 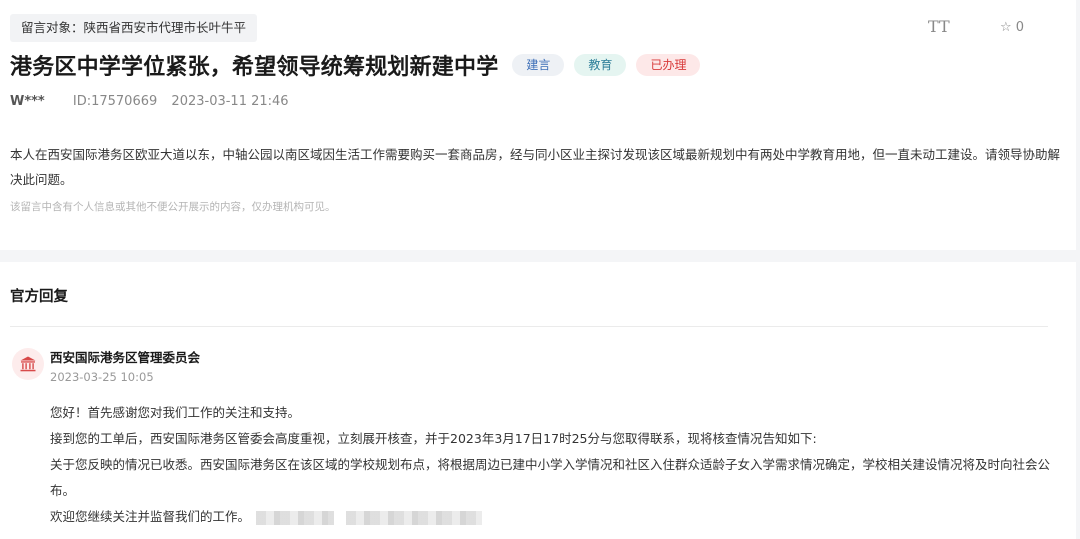 I want to click on government-building-icon-svg, so click(x=28, y=364).